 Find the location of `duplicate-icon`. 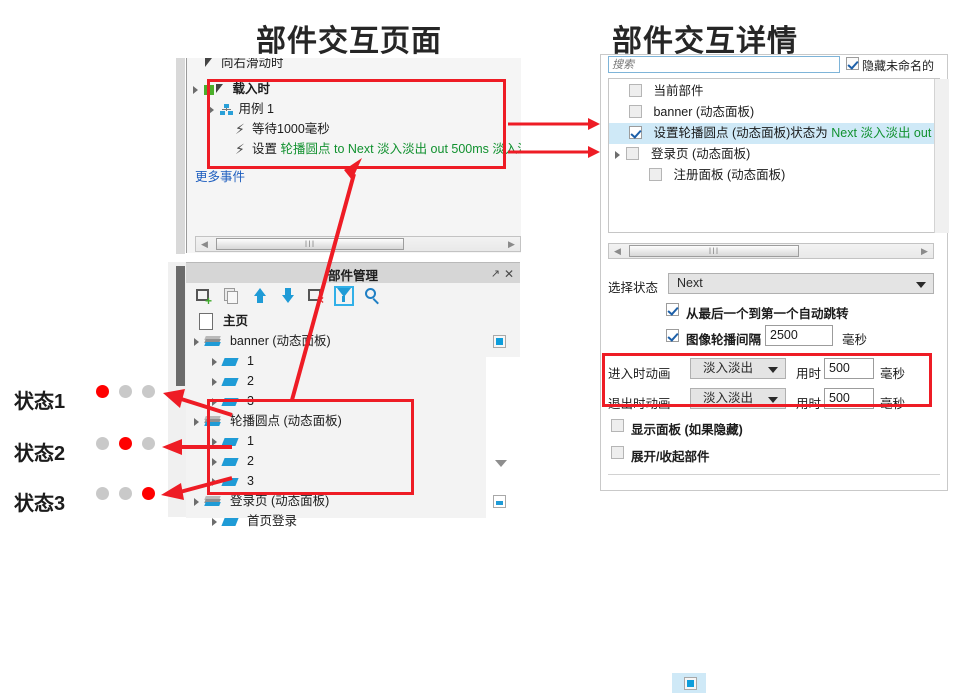

duplicate-icon is located at coordinates (232, 296).